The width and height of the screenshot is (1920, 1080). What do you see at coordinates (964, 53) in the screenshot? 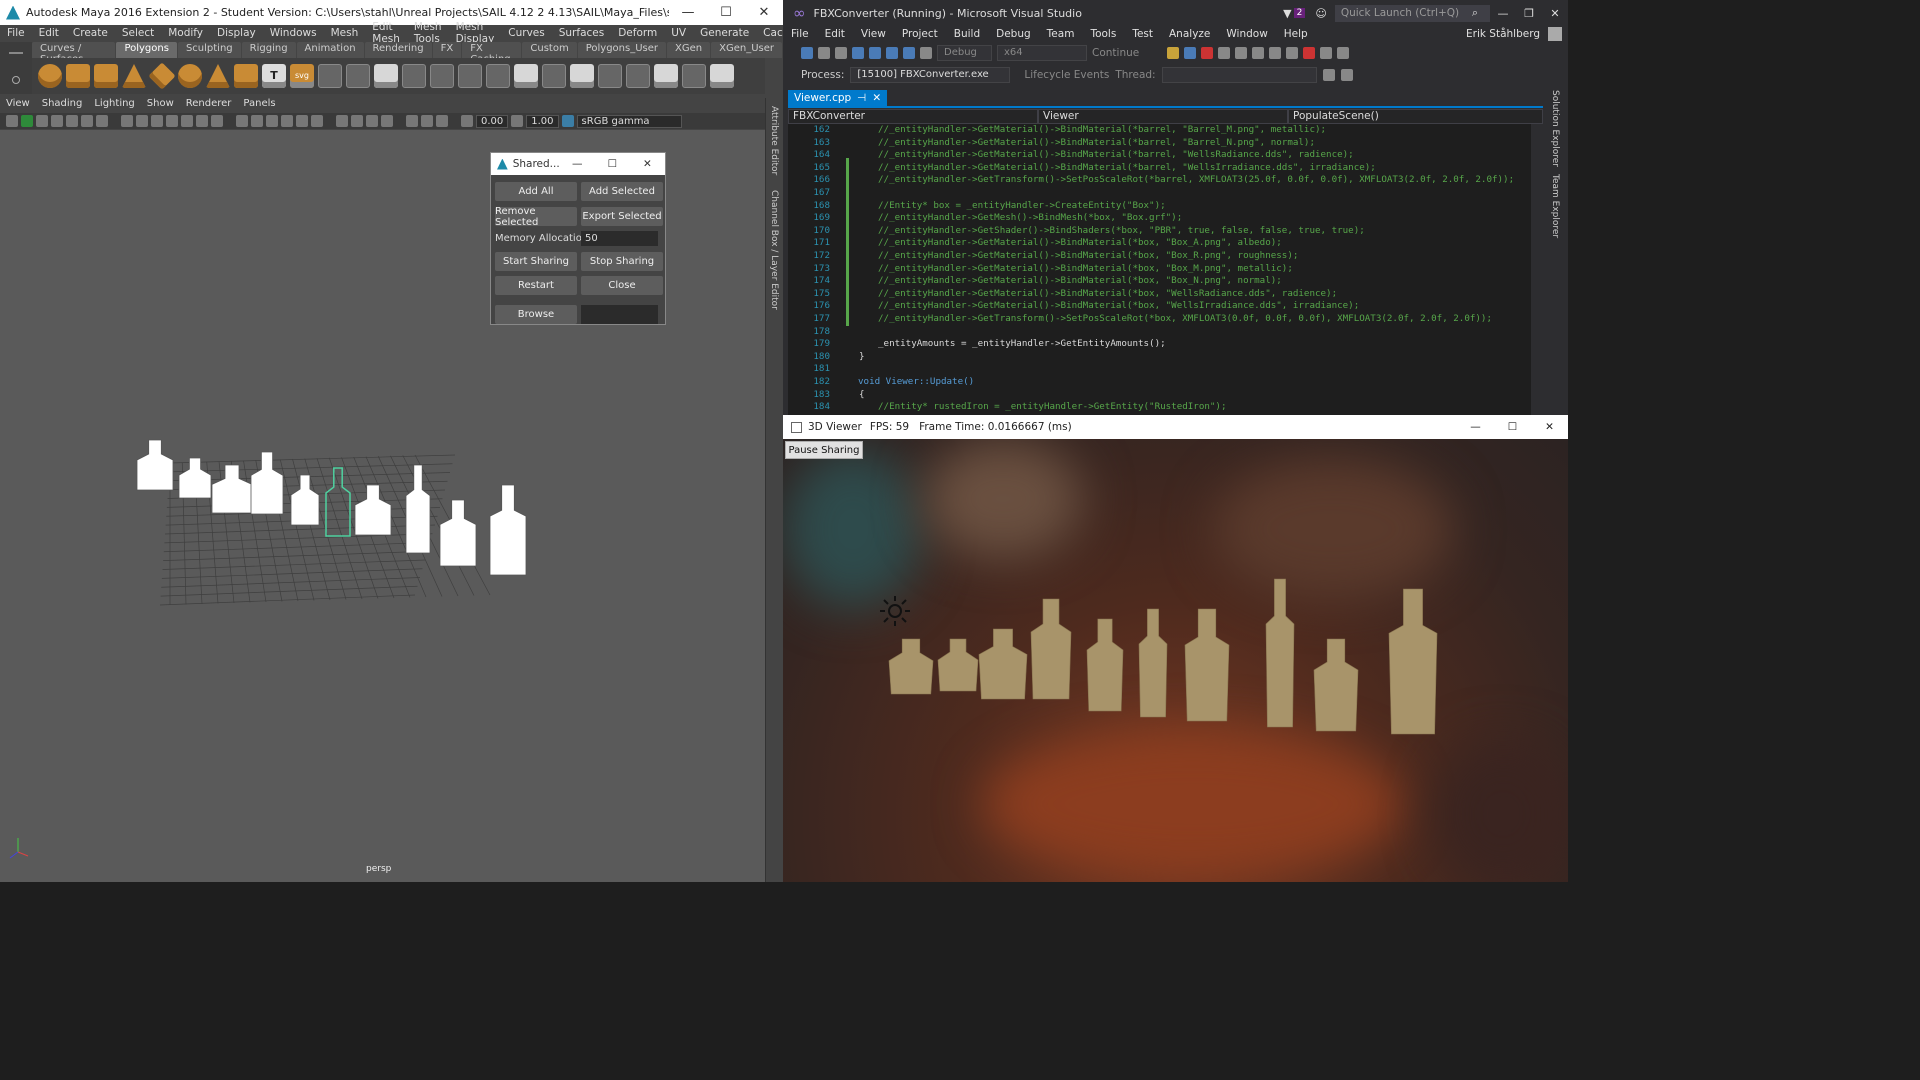
I see `config-dropdown: Debug` at bounding box center [964, 53].